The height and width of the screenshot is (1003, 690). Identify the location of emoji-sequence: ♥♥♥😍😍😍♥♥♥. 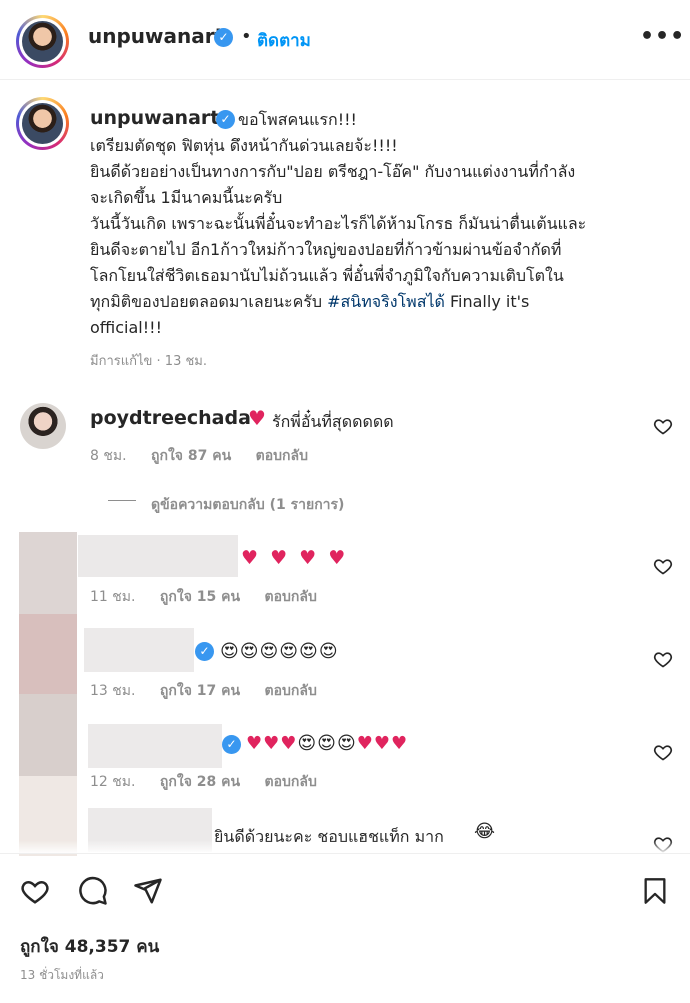
(327, 743).